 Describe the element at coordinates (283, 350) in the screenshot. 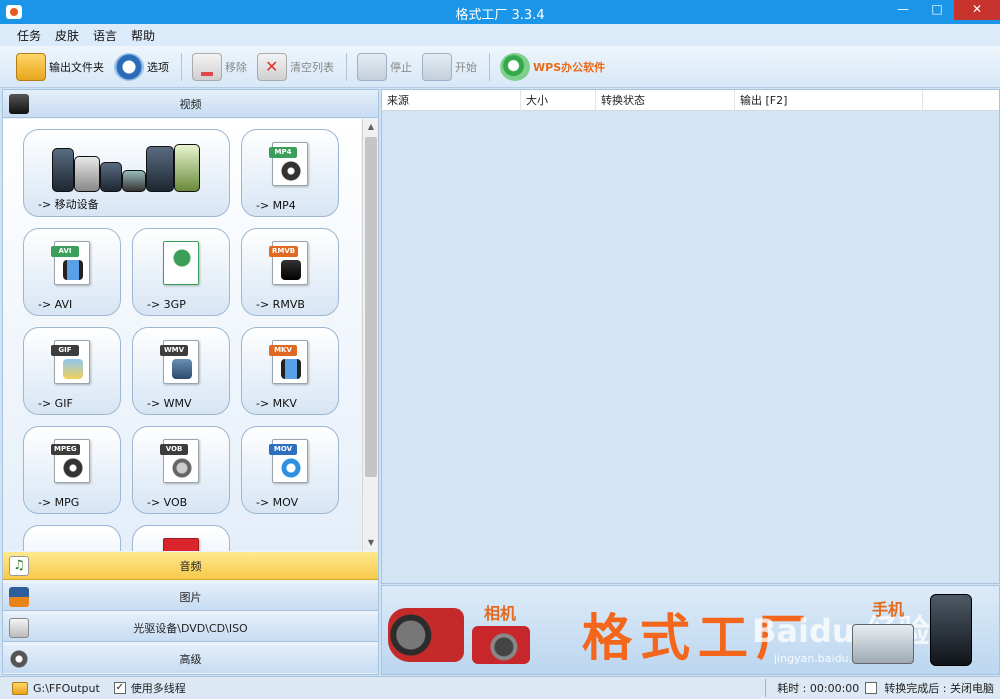

I see `format-tag: MKV` at that location.